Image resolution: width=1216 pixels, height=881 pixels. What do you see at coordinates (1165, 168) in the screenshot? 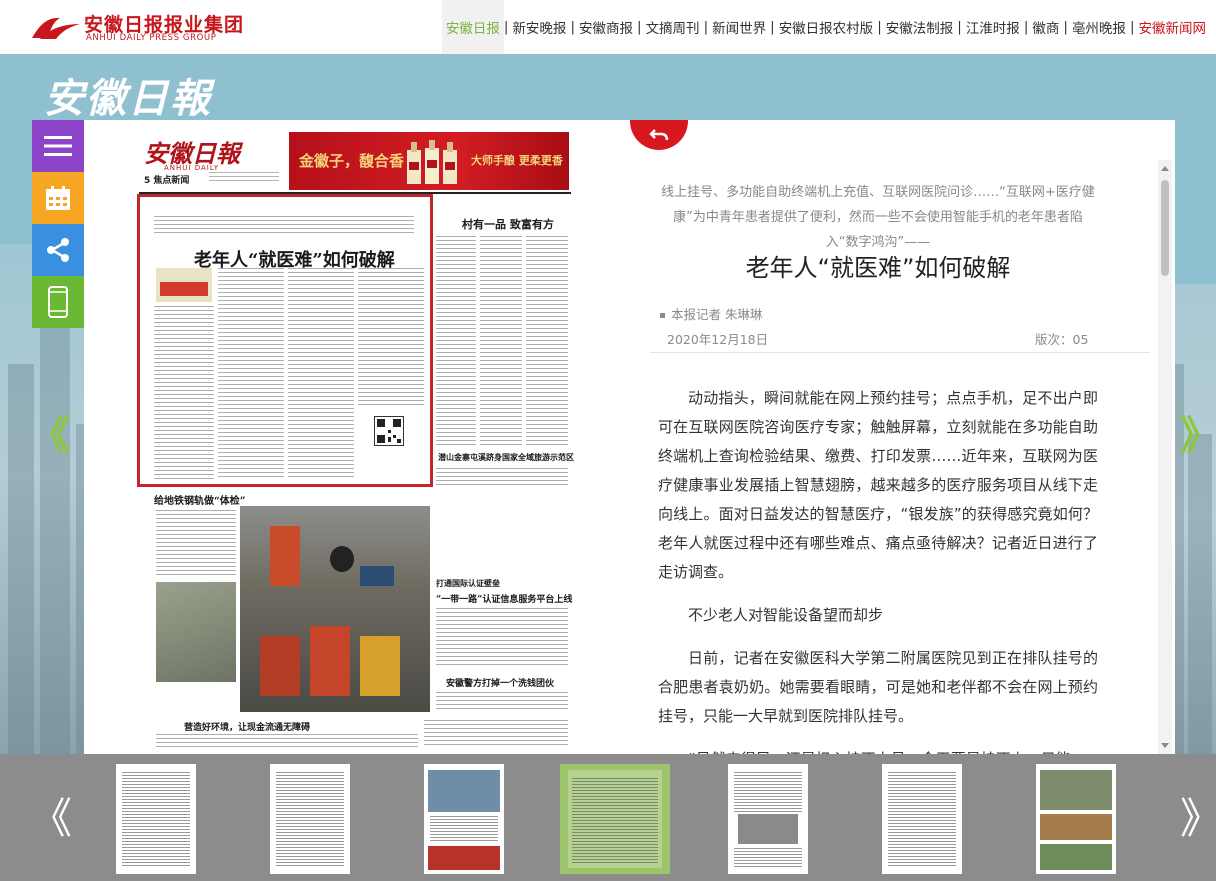
I see `scroll-up-arrow-icon` at bounding box center [1165, 168].